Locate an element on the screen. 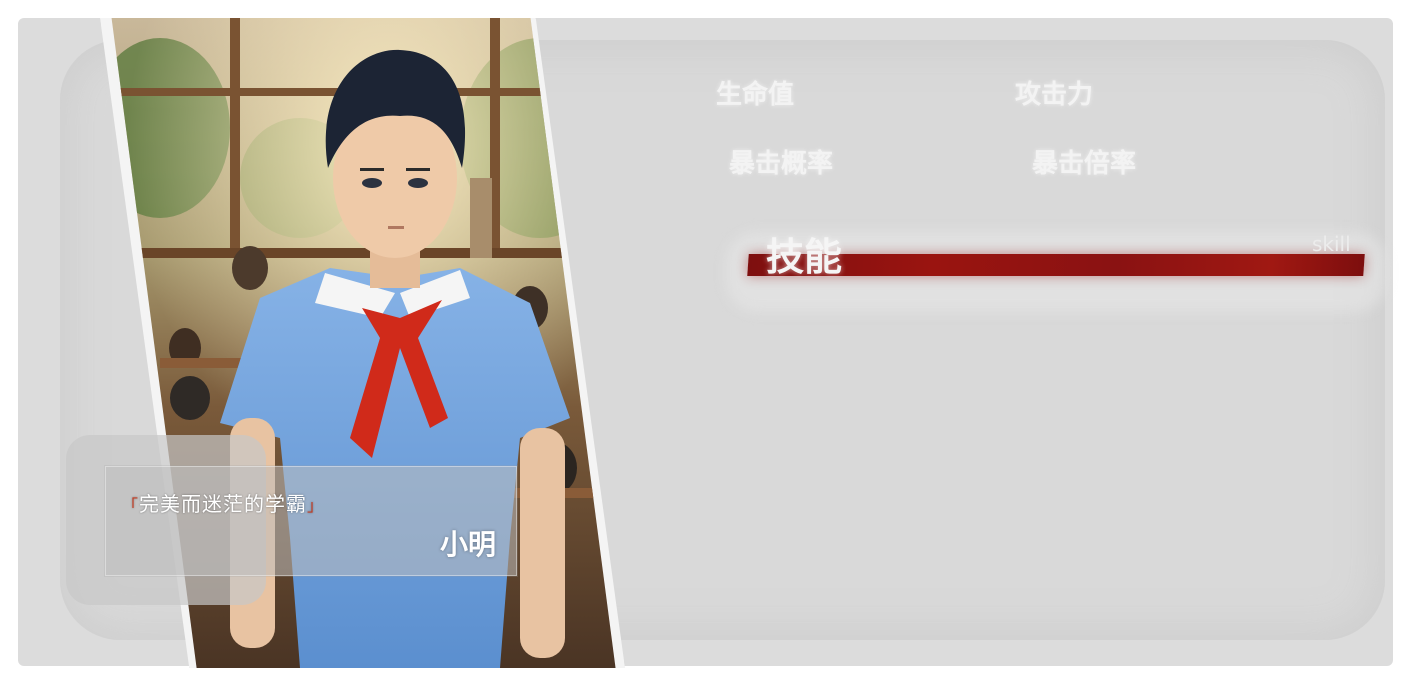 This screenshot has width=1411, height=684. character-name: 小明 is located at coordinates (467, 544).